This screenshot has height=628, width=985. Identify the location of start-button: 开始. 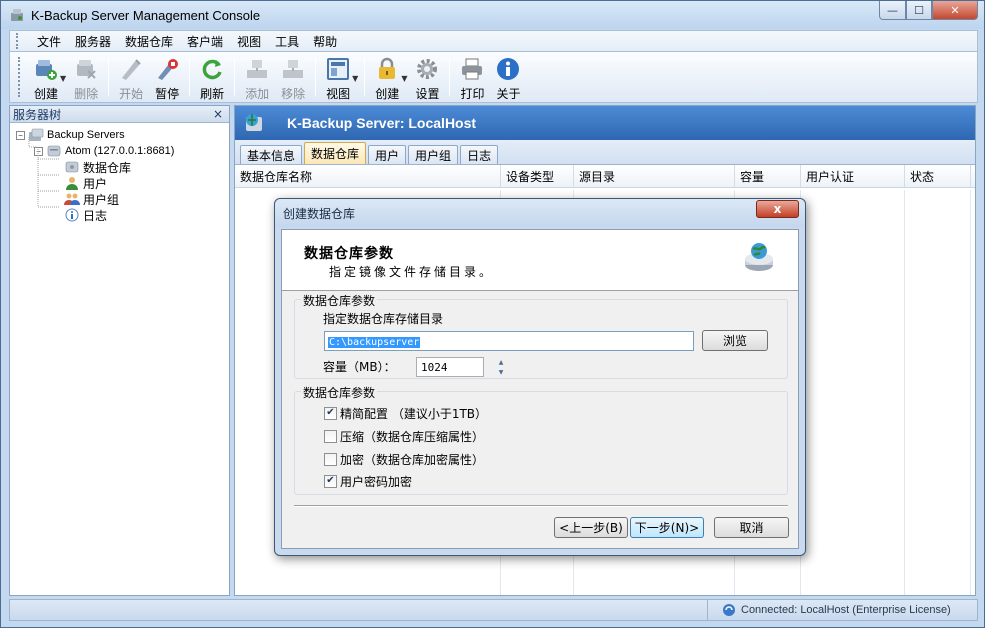
(131, 78).